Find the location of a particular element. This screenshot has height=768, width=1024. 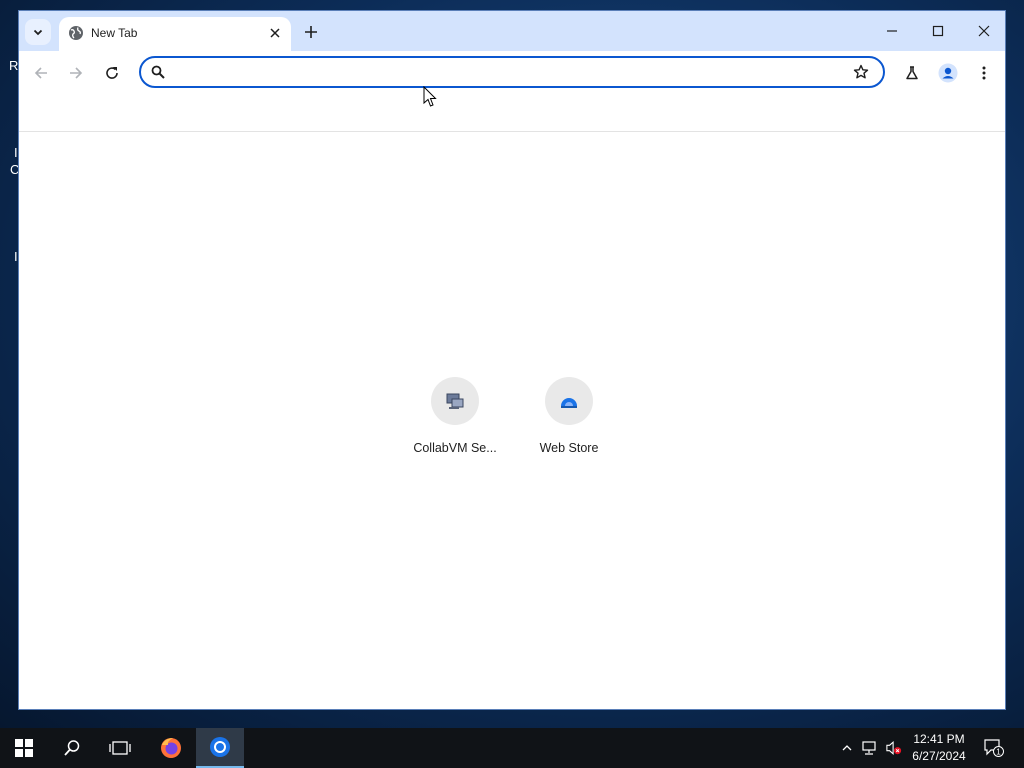

maximize-icon is located at coordinates (938, 31).